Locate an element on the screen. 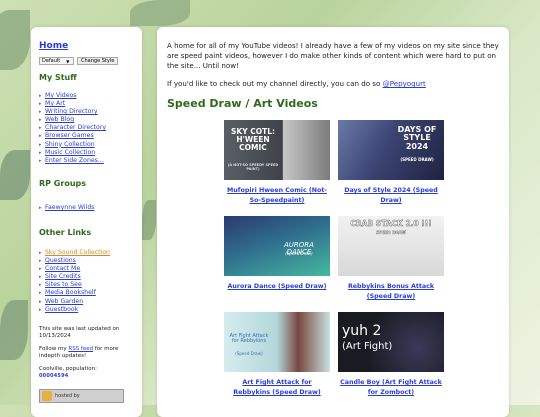 The width and height of the screenshot is (540, 417). list-item: Sky Sound Collection is located at coordinates (86, 253).